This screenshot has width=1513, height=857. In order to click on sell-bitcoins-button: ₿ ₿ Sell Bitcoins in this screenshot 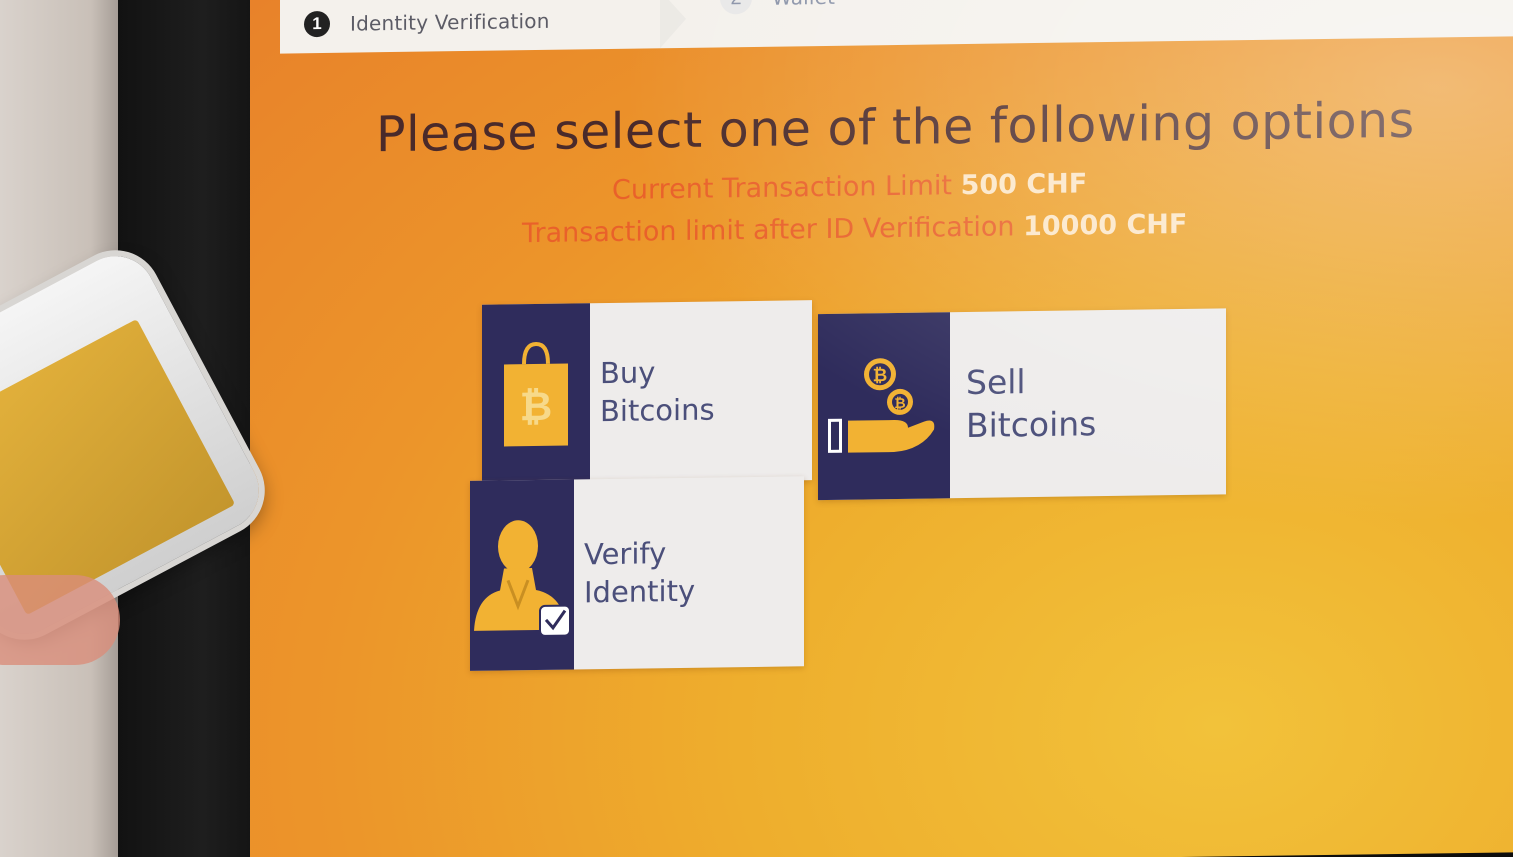, I will do `click(1022, 404)`.